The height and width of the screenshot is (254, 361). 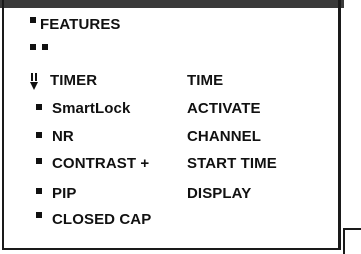 What do you see at coordinates (352, 241) in the screenshot?
I see `corner-bracket` at bounding box center [352, 241].